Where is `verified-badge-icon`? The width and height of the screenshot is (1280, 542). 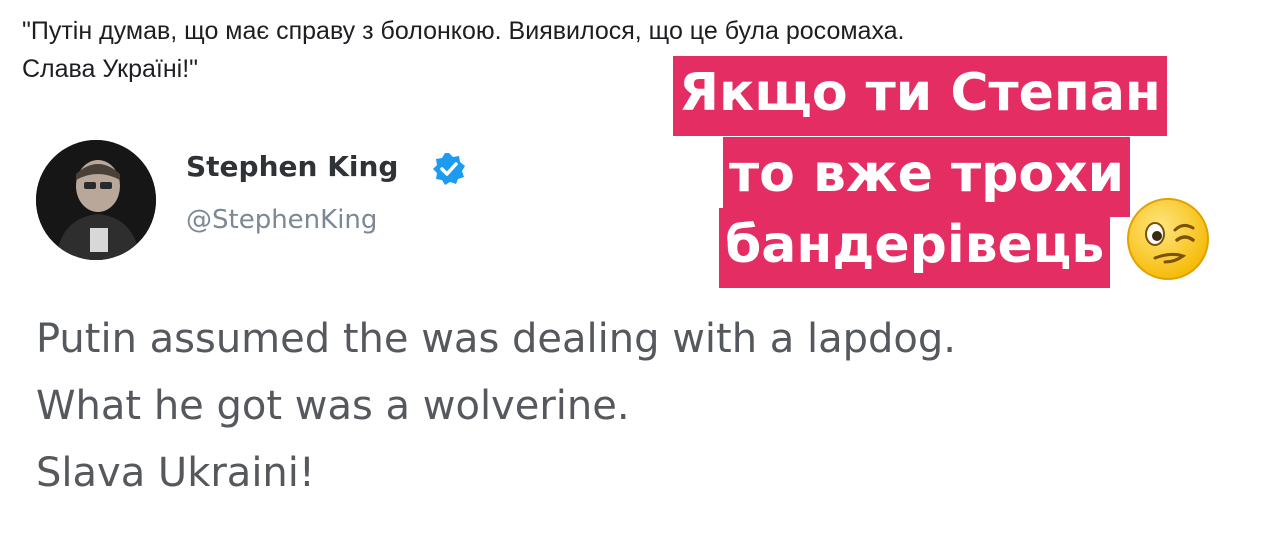 verified-badge-icon is located at coordinates (449, 169).